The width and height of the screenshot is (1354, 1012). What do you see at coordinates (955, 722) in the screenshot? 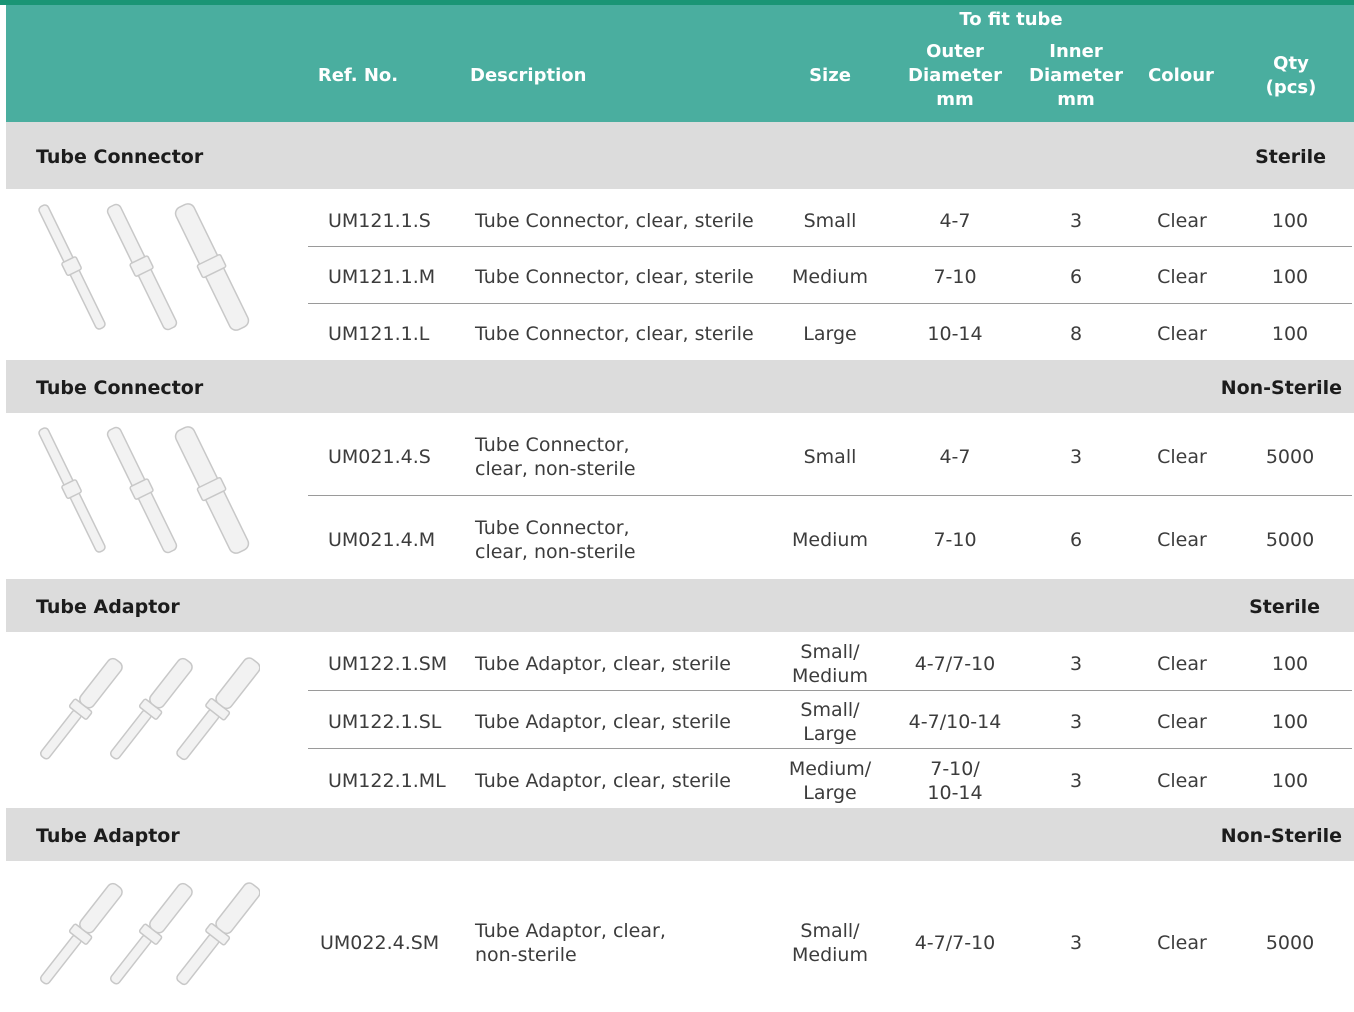
I see `outer-diameter-cell: 4-7/10-14` at bounding box center [955, 722].